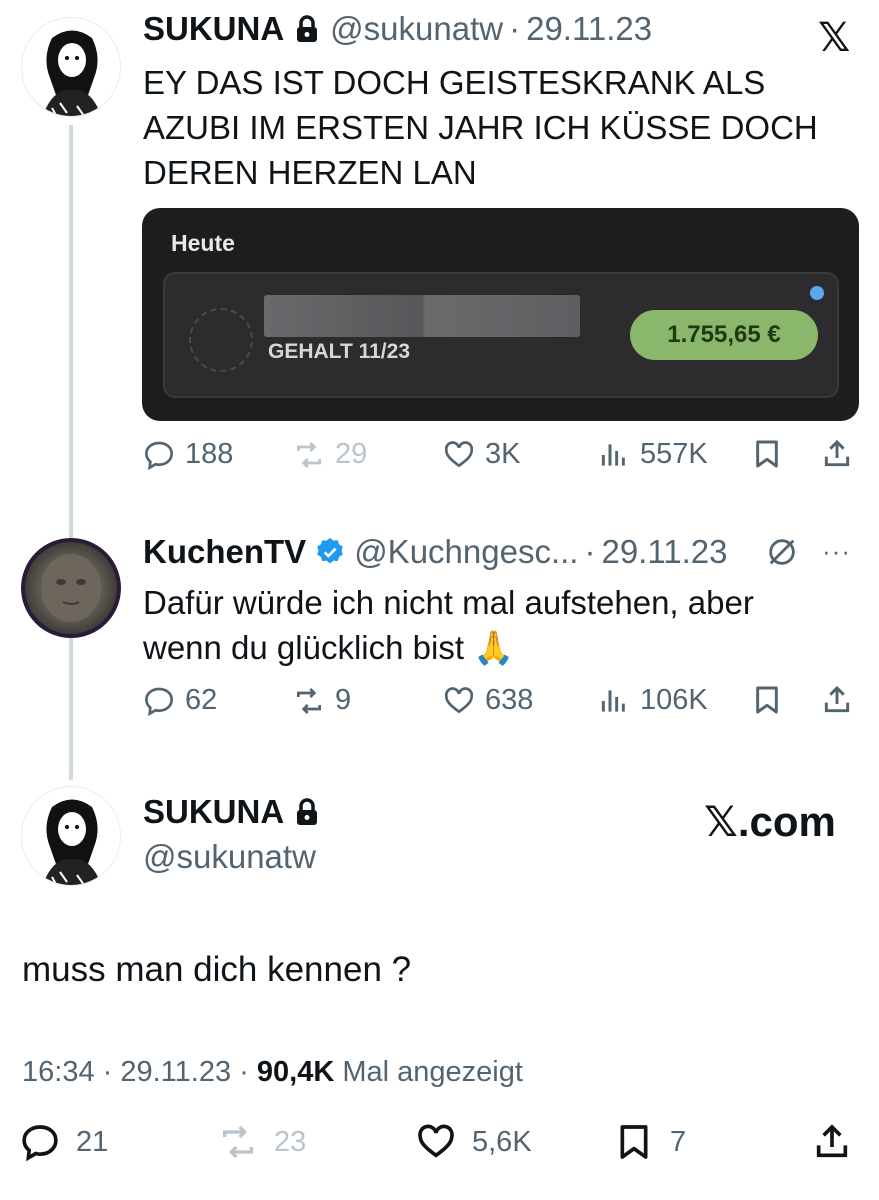 The image size is (879, 1200). I want to click on thread-line, so click(71, 452).